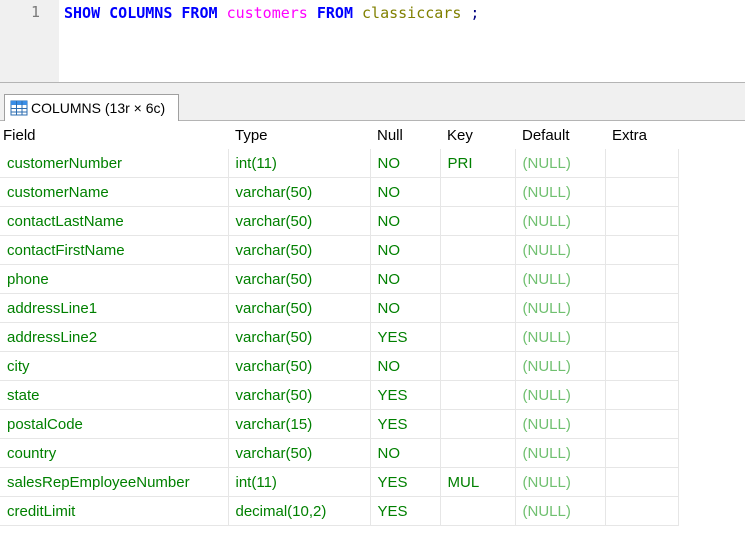 This screenshot has width=745, height=556. I want to click on cell-field: postalCode, so click(114, 424).